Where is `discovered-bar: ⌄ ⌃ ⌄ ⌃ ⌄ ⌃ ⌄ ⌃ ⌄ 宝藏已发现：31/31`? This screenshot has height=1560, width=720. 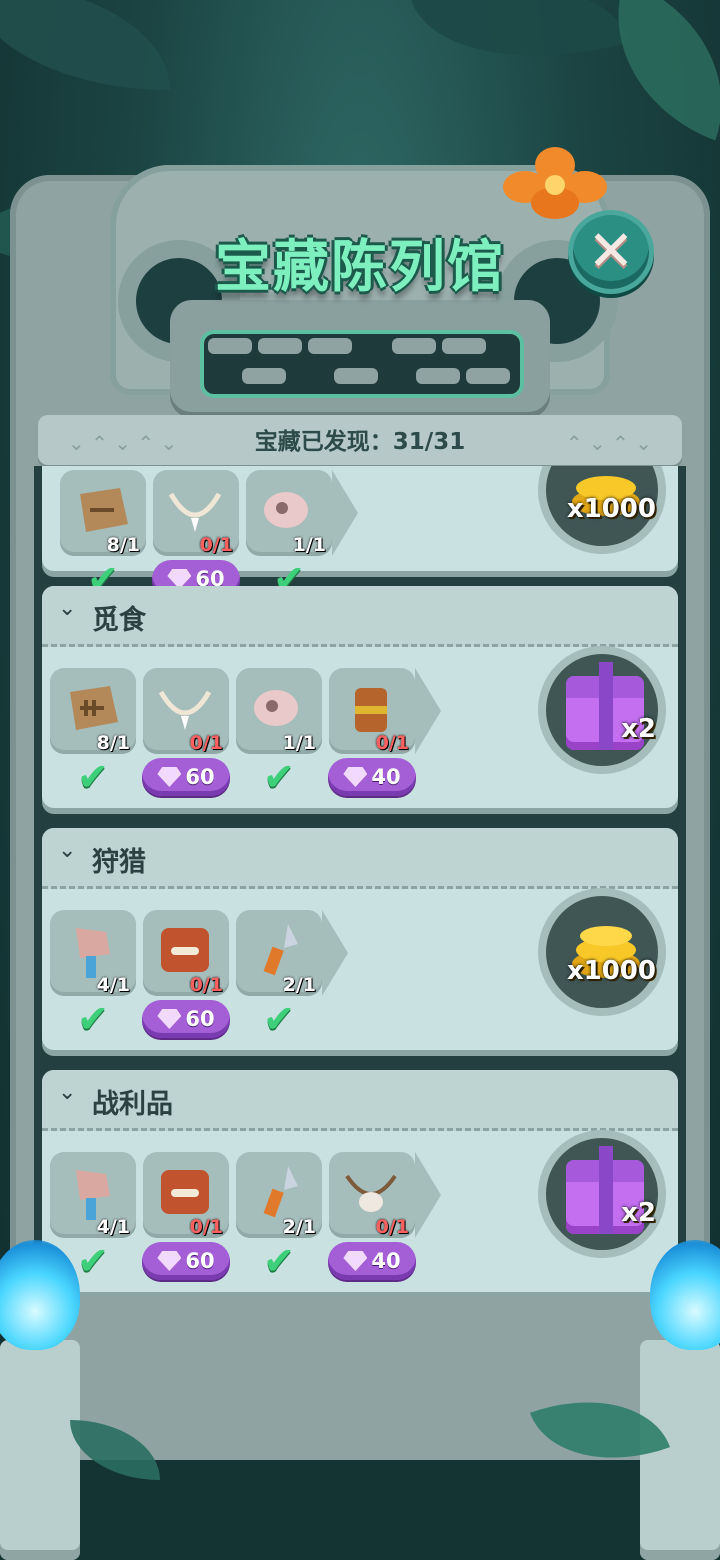
discovered-bar: ⌄ ⌃ ⌄ ⌃ ⌄ ⌃ ⌄ ⌃ ⌄ 宝藏已发现：31/31 is located at coordinates (360, 440).